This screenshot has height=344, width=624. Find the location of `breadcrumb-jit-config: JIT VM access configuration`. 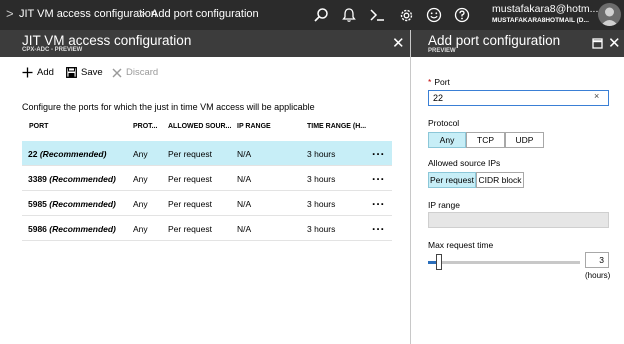

breadcrumb-jit-config: JIT VM access configuration is located at coordinates (88, 14).